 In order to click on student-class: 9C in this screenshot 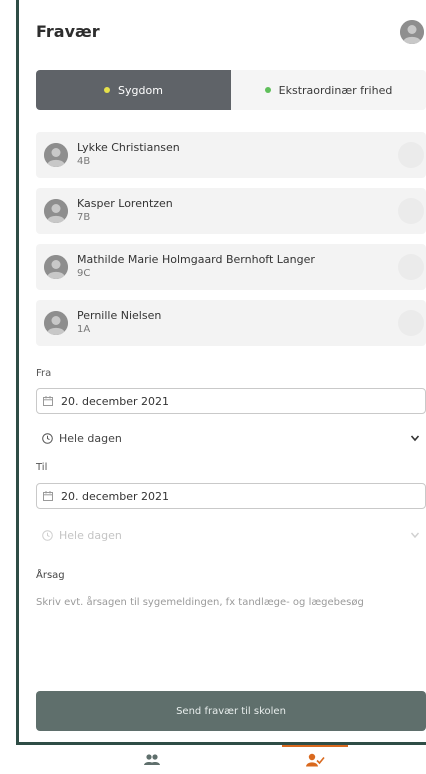, I will do `click(84, 273)`.